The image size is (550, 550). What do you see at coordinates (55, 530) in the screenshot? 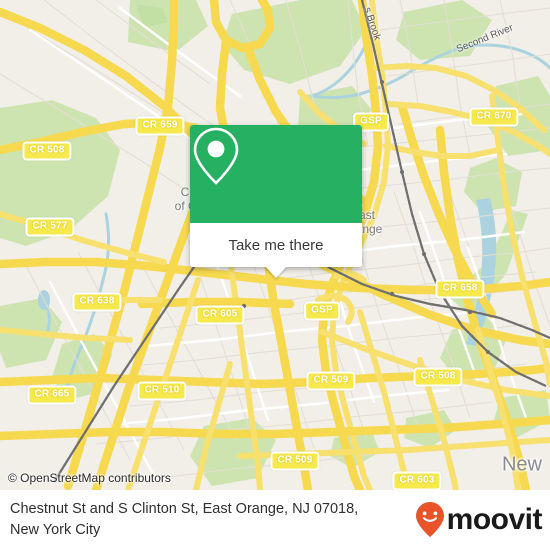
I see `caption-line-2: New York City` at bounding box center [55, 530].